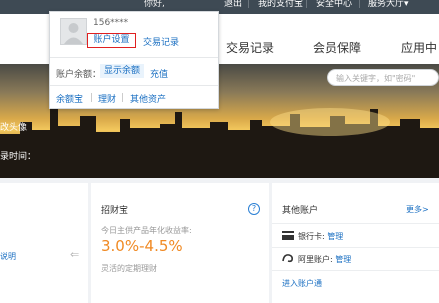 This screenshot has width=439, height=303. Describe the element at coordinates (417, 209) in the screenshot. I see `more-link: 更多>` at that location.